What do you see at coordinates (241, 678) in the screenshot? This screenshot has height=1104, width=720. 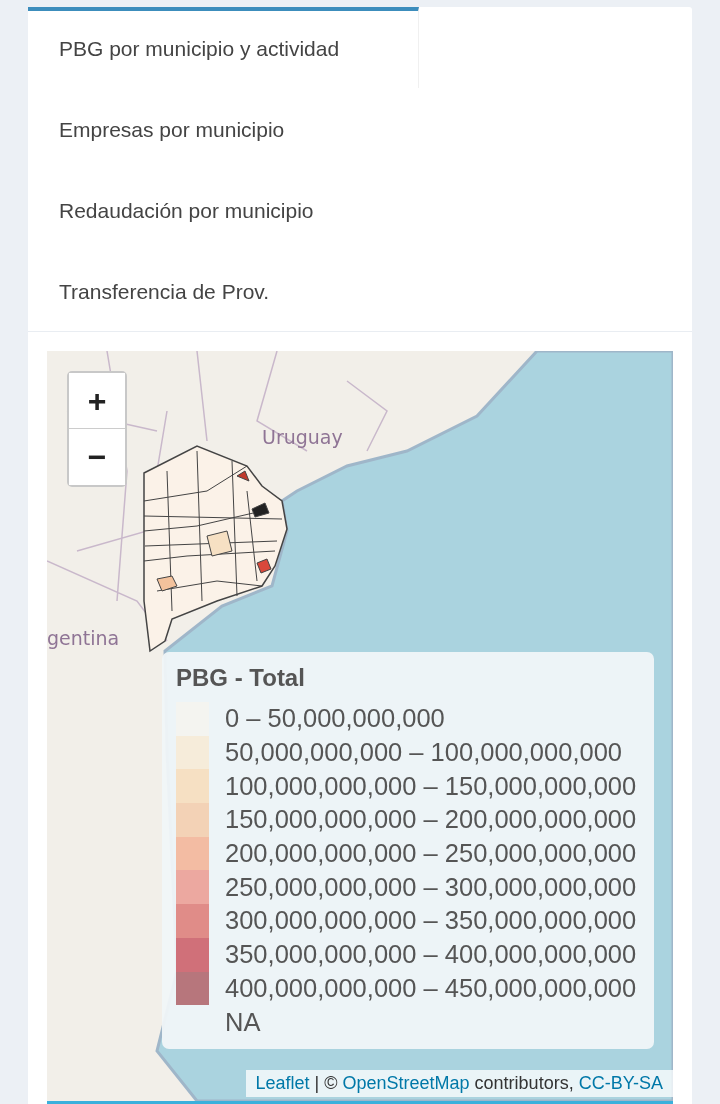 I see `legend-title: PBG - Total` at bounding box center [241, 678].